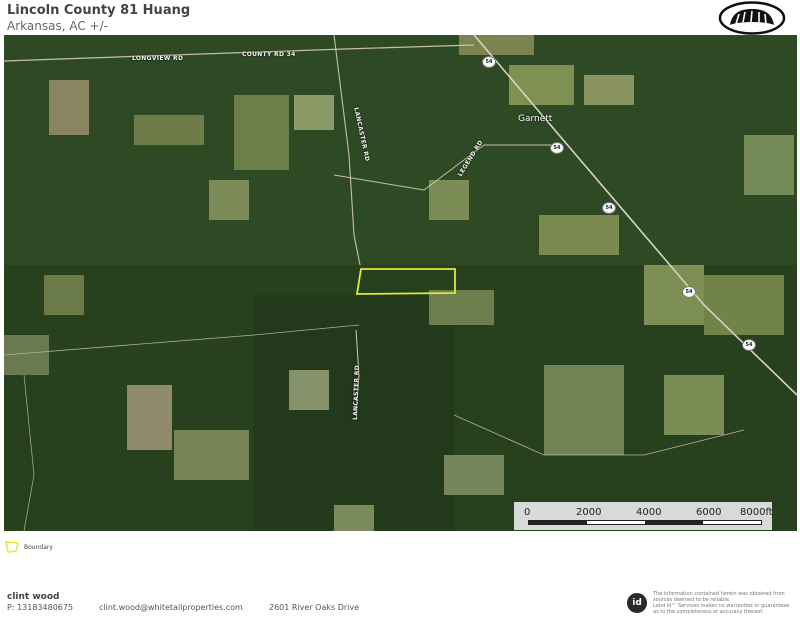 The height and width of the screenshot is (618, 800). Describe the element at coordinates (40, 607) in the screenshot. I see `agent-phone: P: 13183480675` at that location.